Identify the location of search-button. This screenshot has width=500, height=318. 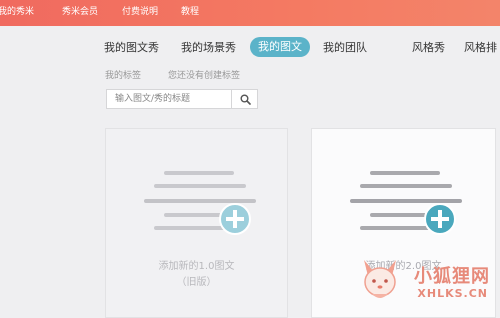
(244, 99).